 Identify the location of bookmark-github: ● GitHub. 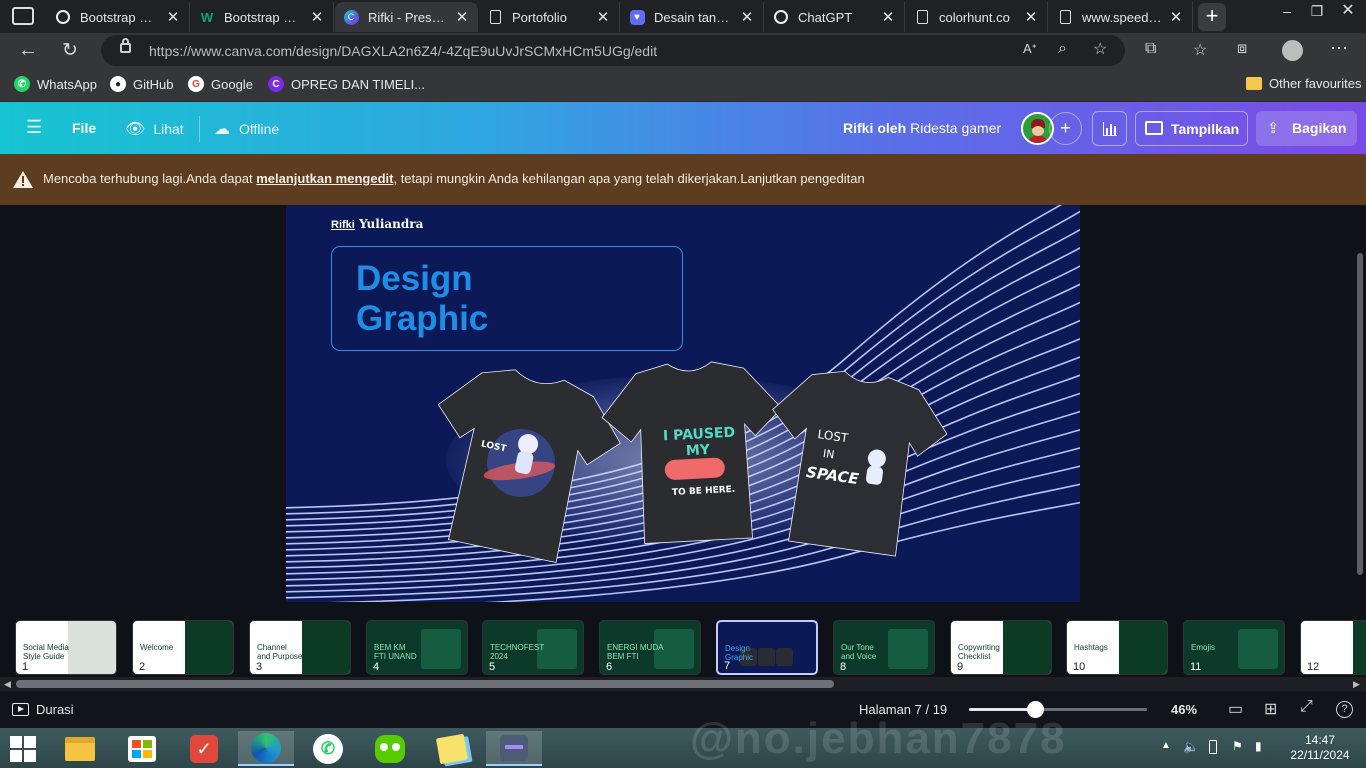
(141, 84).